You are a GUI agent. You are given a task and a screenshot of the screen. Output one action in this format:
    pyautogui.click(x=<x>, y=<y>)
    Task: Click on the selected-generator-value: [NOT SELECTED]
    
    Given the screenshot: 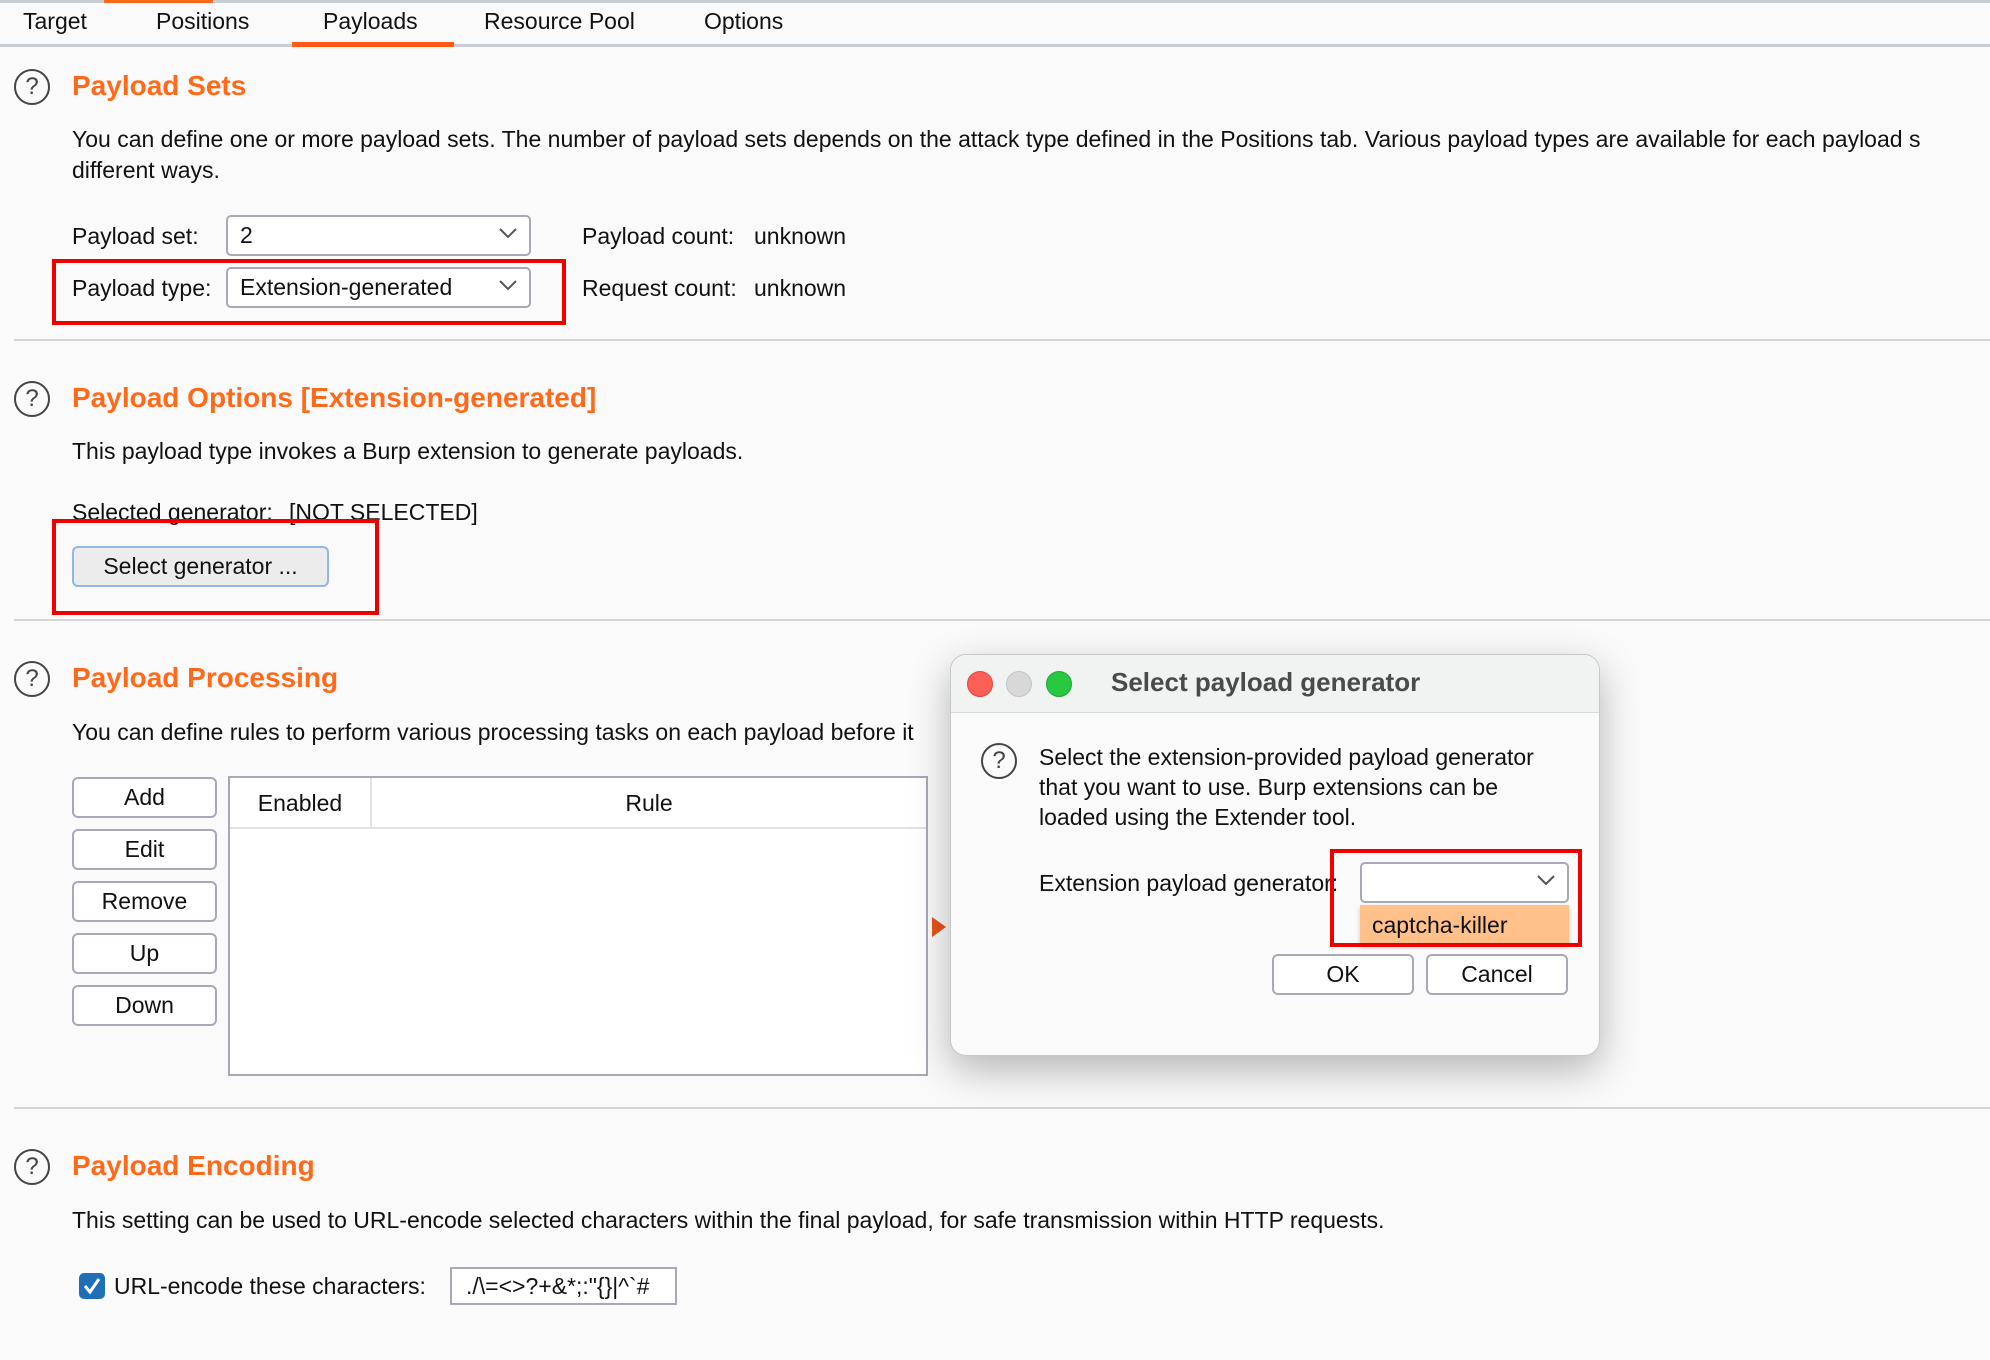 What is the action you would take?
    pyautogui.click(x=383, y=512)
    